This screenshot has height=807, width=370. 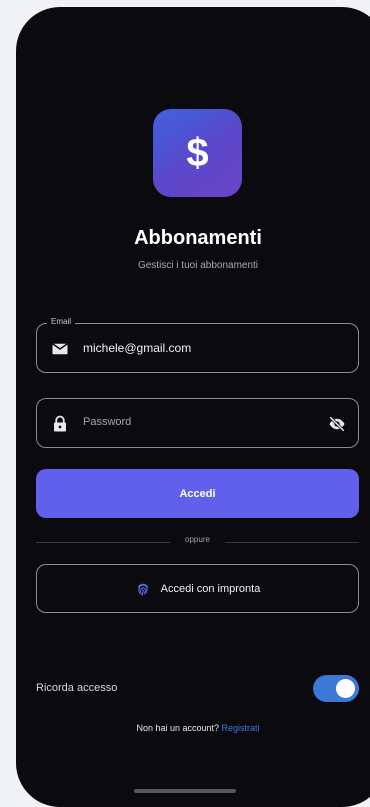 What do you see at coordinates (178, 728) in the screenshot?
I see `signup-question: Non hai un account?` at bounding box center [178, 728].